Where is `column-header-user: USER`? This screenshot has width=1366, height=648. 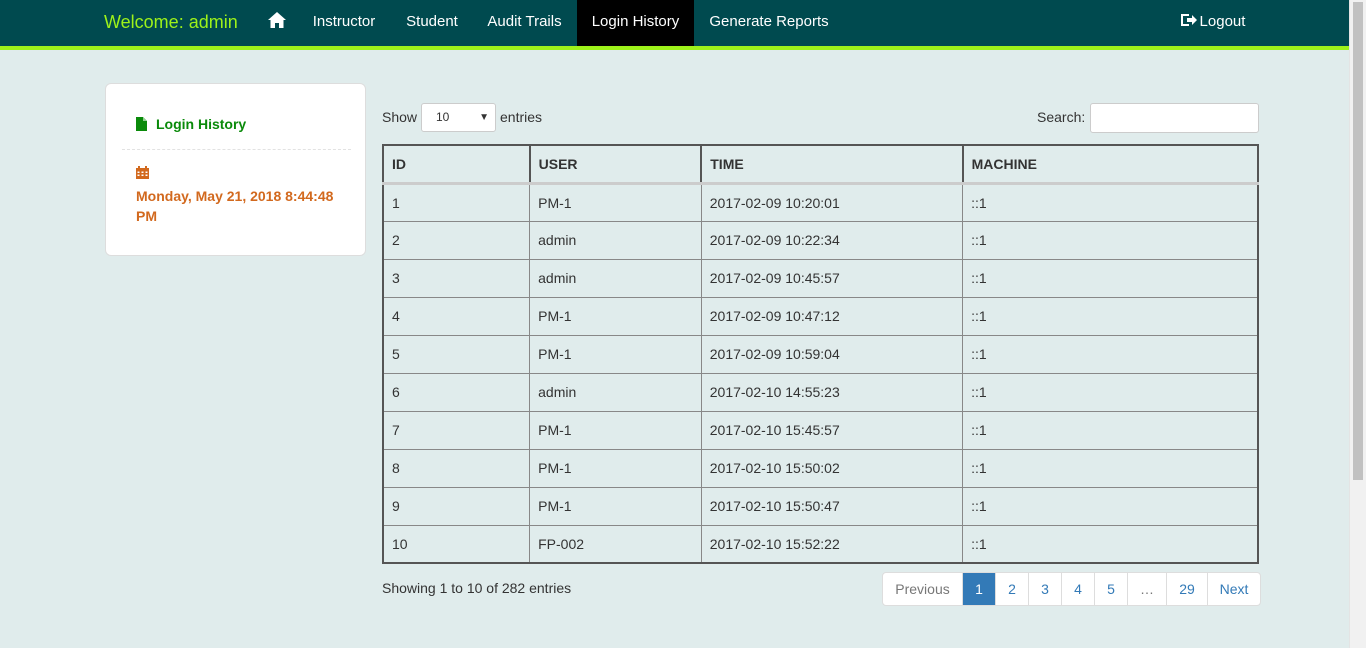
column-header-user: USER is located at coordinates (615, 164).